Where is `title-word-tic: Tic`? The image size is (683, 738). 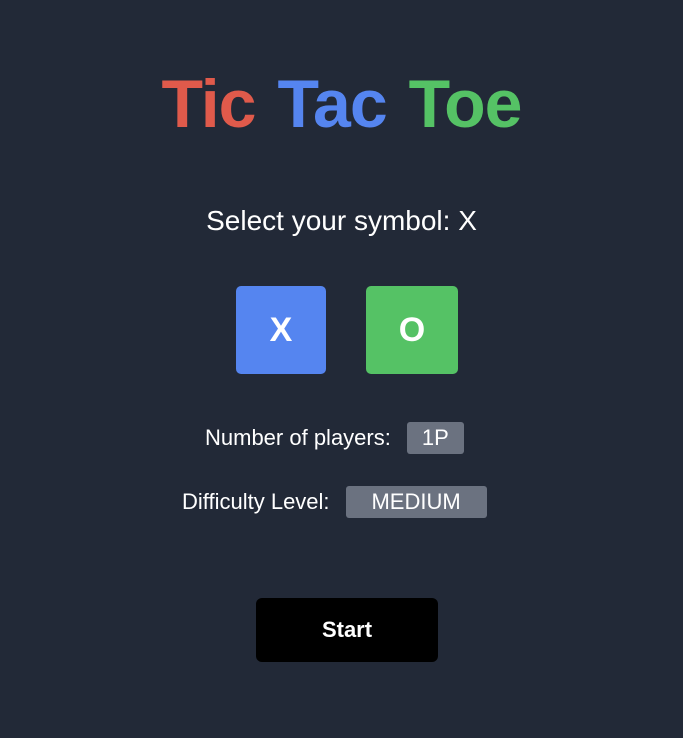 title-word-tic: Tic is located at coordinates (208, 104).